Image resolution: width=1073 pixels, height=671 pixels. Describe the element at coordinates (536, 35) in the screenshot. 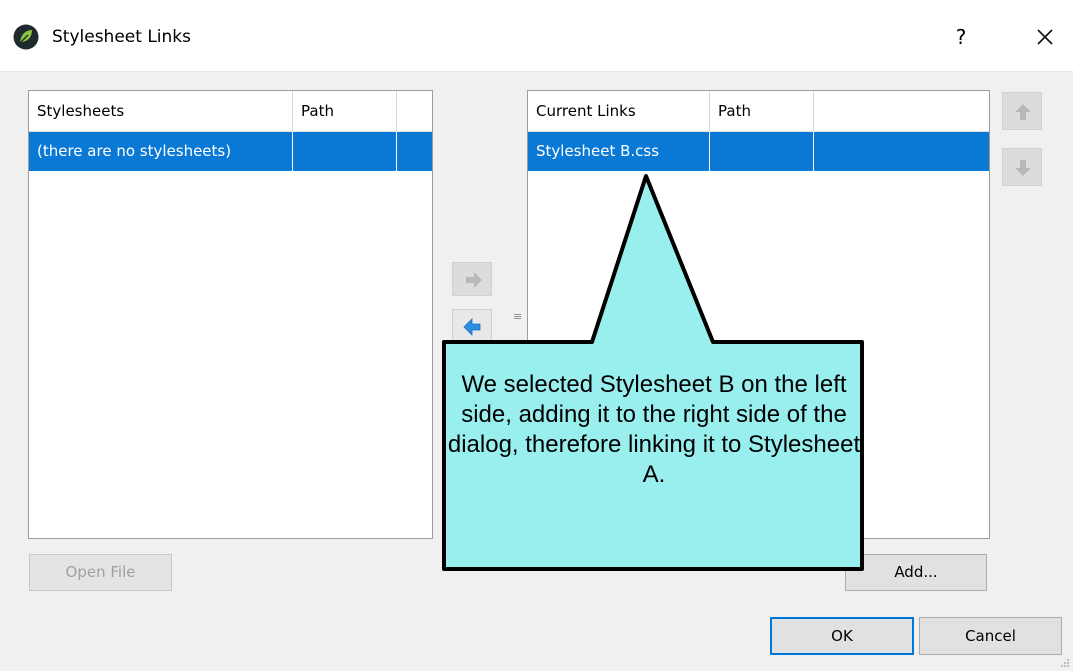

I see `title-bar: Stylesheet Links ?` at that location.